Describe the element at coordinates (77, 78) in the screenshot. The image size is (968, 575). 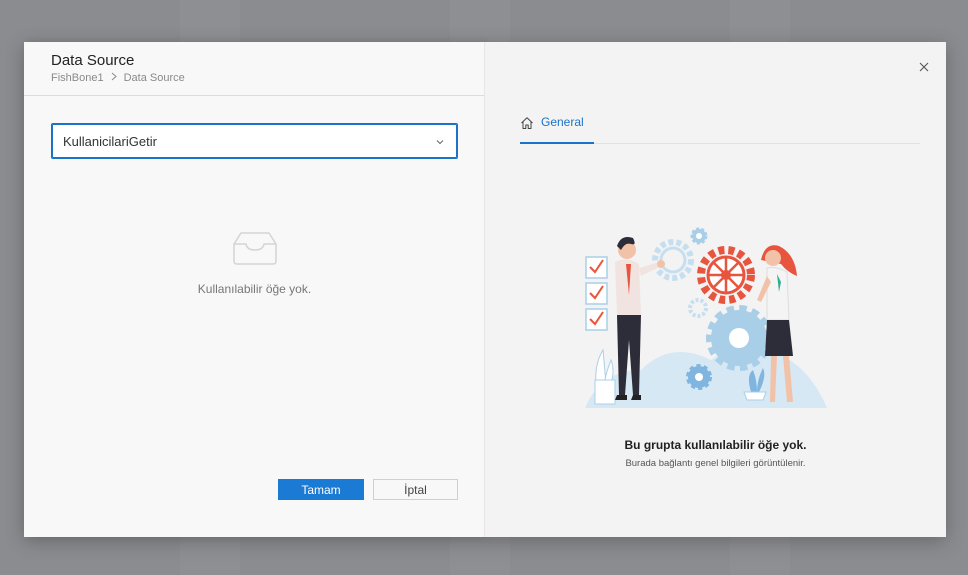
I see `breadcrumb-item-fishbone: FishBone1` at that location.